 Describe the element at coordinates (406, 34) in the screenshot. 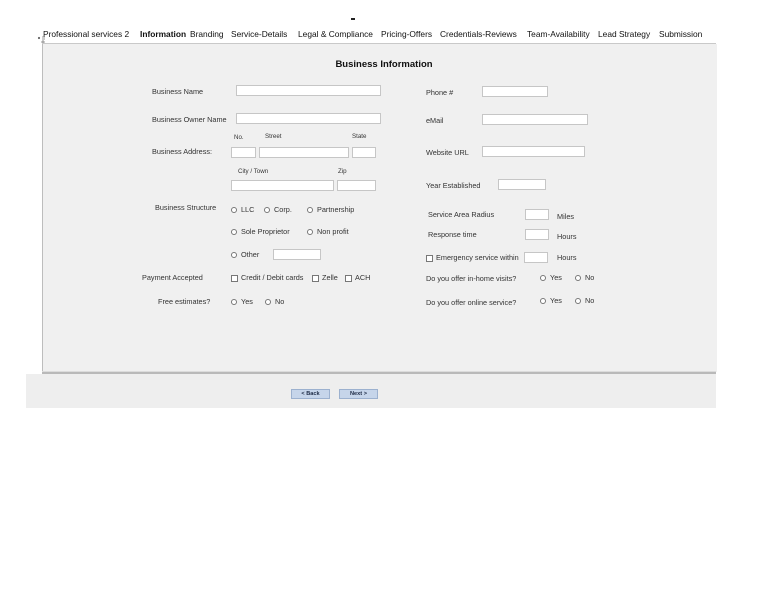

I see `tab-pricing-offers: Pricing-Offers` at that location.